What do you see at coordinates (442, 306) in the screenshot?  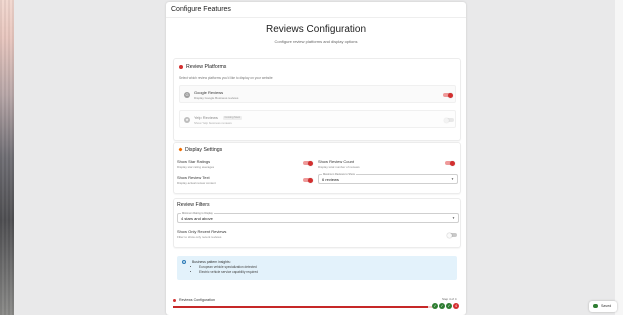 I see `step-2-circle: ✓` at bounding box center [442, 306].